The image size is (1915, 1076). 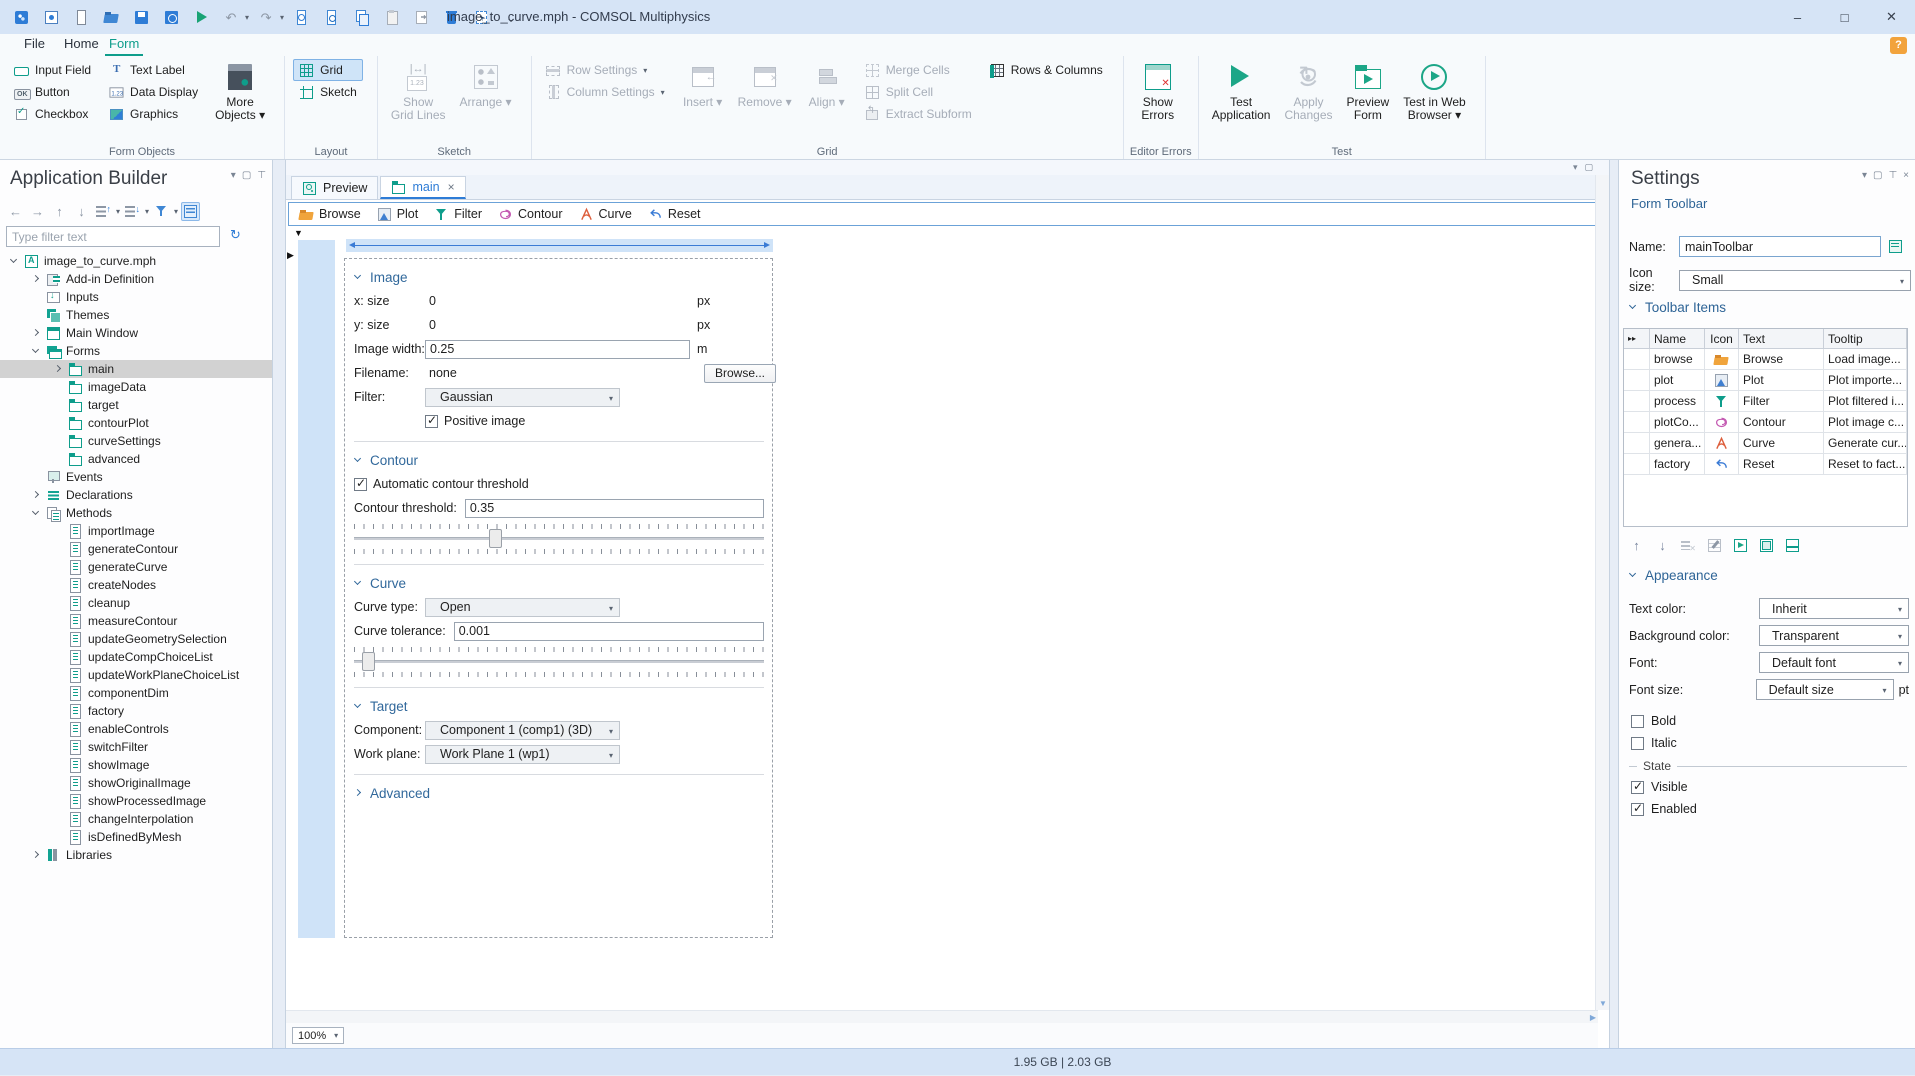 I want to click on paste-button, so click(x=391, y=17).